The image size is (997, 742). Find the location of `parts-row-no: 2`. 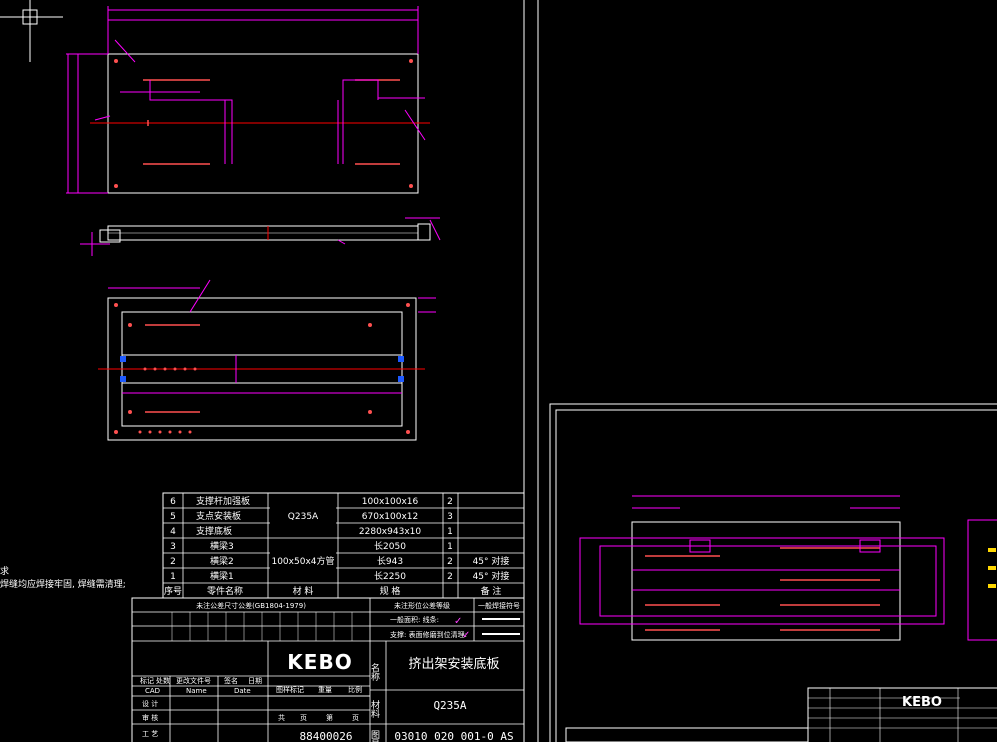

parts-row-no: 2 is located at coordinates (173, 562).